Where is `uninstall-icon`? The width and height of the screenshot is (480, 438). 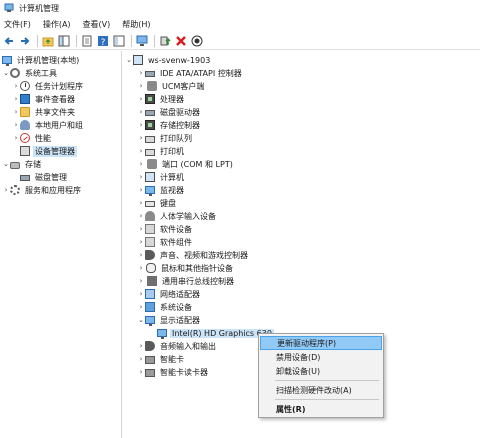
uninstall-icon is located at coordinates (181, 41).